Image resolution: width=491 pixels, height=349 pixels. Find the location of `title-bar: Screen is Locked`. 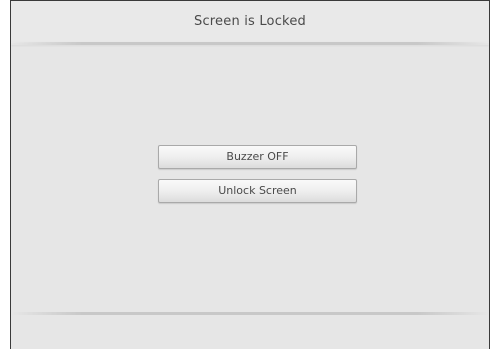

title-bar: Screen is Locked is located at coordinates (250, 22).